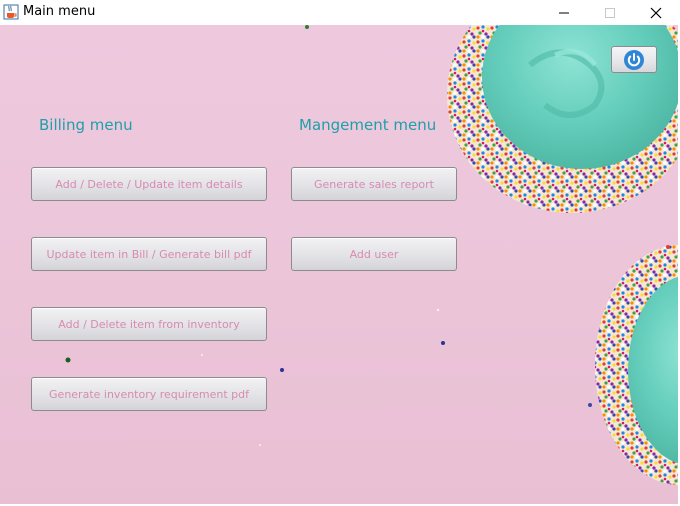  Describe the element at coordinates (368, 125) in the screenshot. I see `management-menu-heading: Mangement menu` at that location.